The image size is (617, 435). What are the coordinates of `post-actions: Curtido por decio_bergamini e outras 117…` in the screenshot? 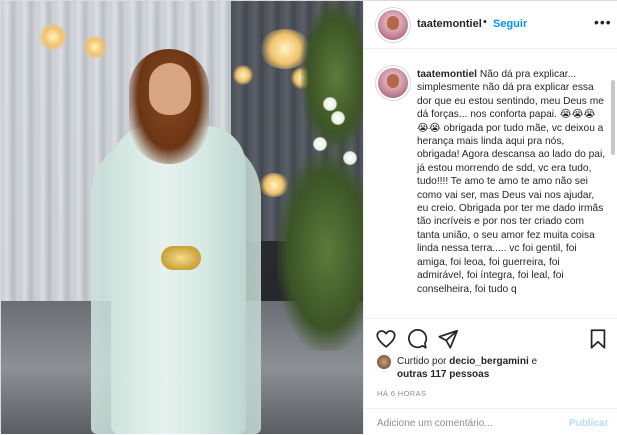 It's located at (490, 376).